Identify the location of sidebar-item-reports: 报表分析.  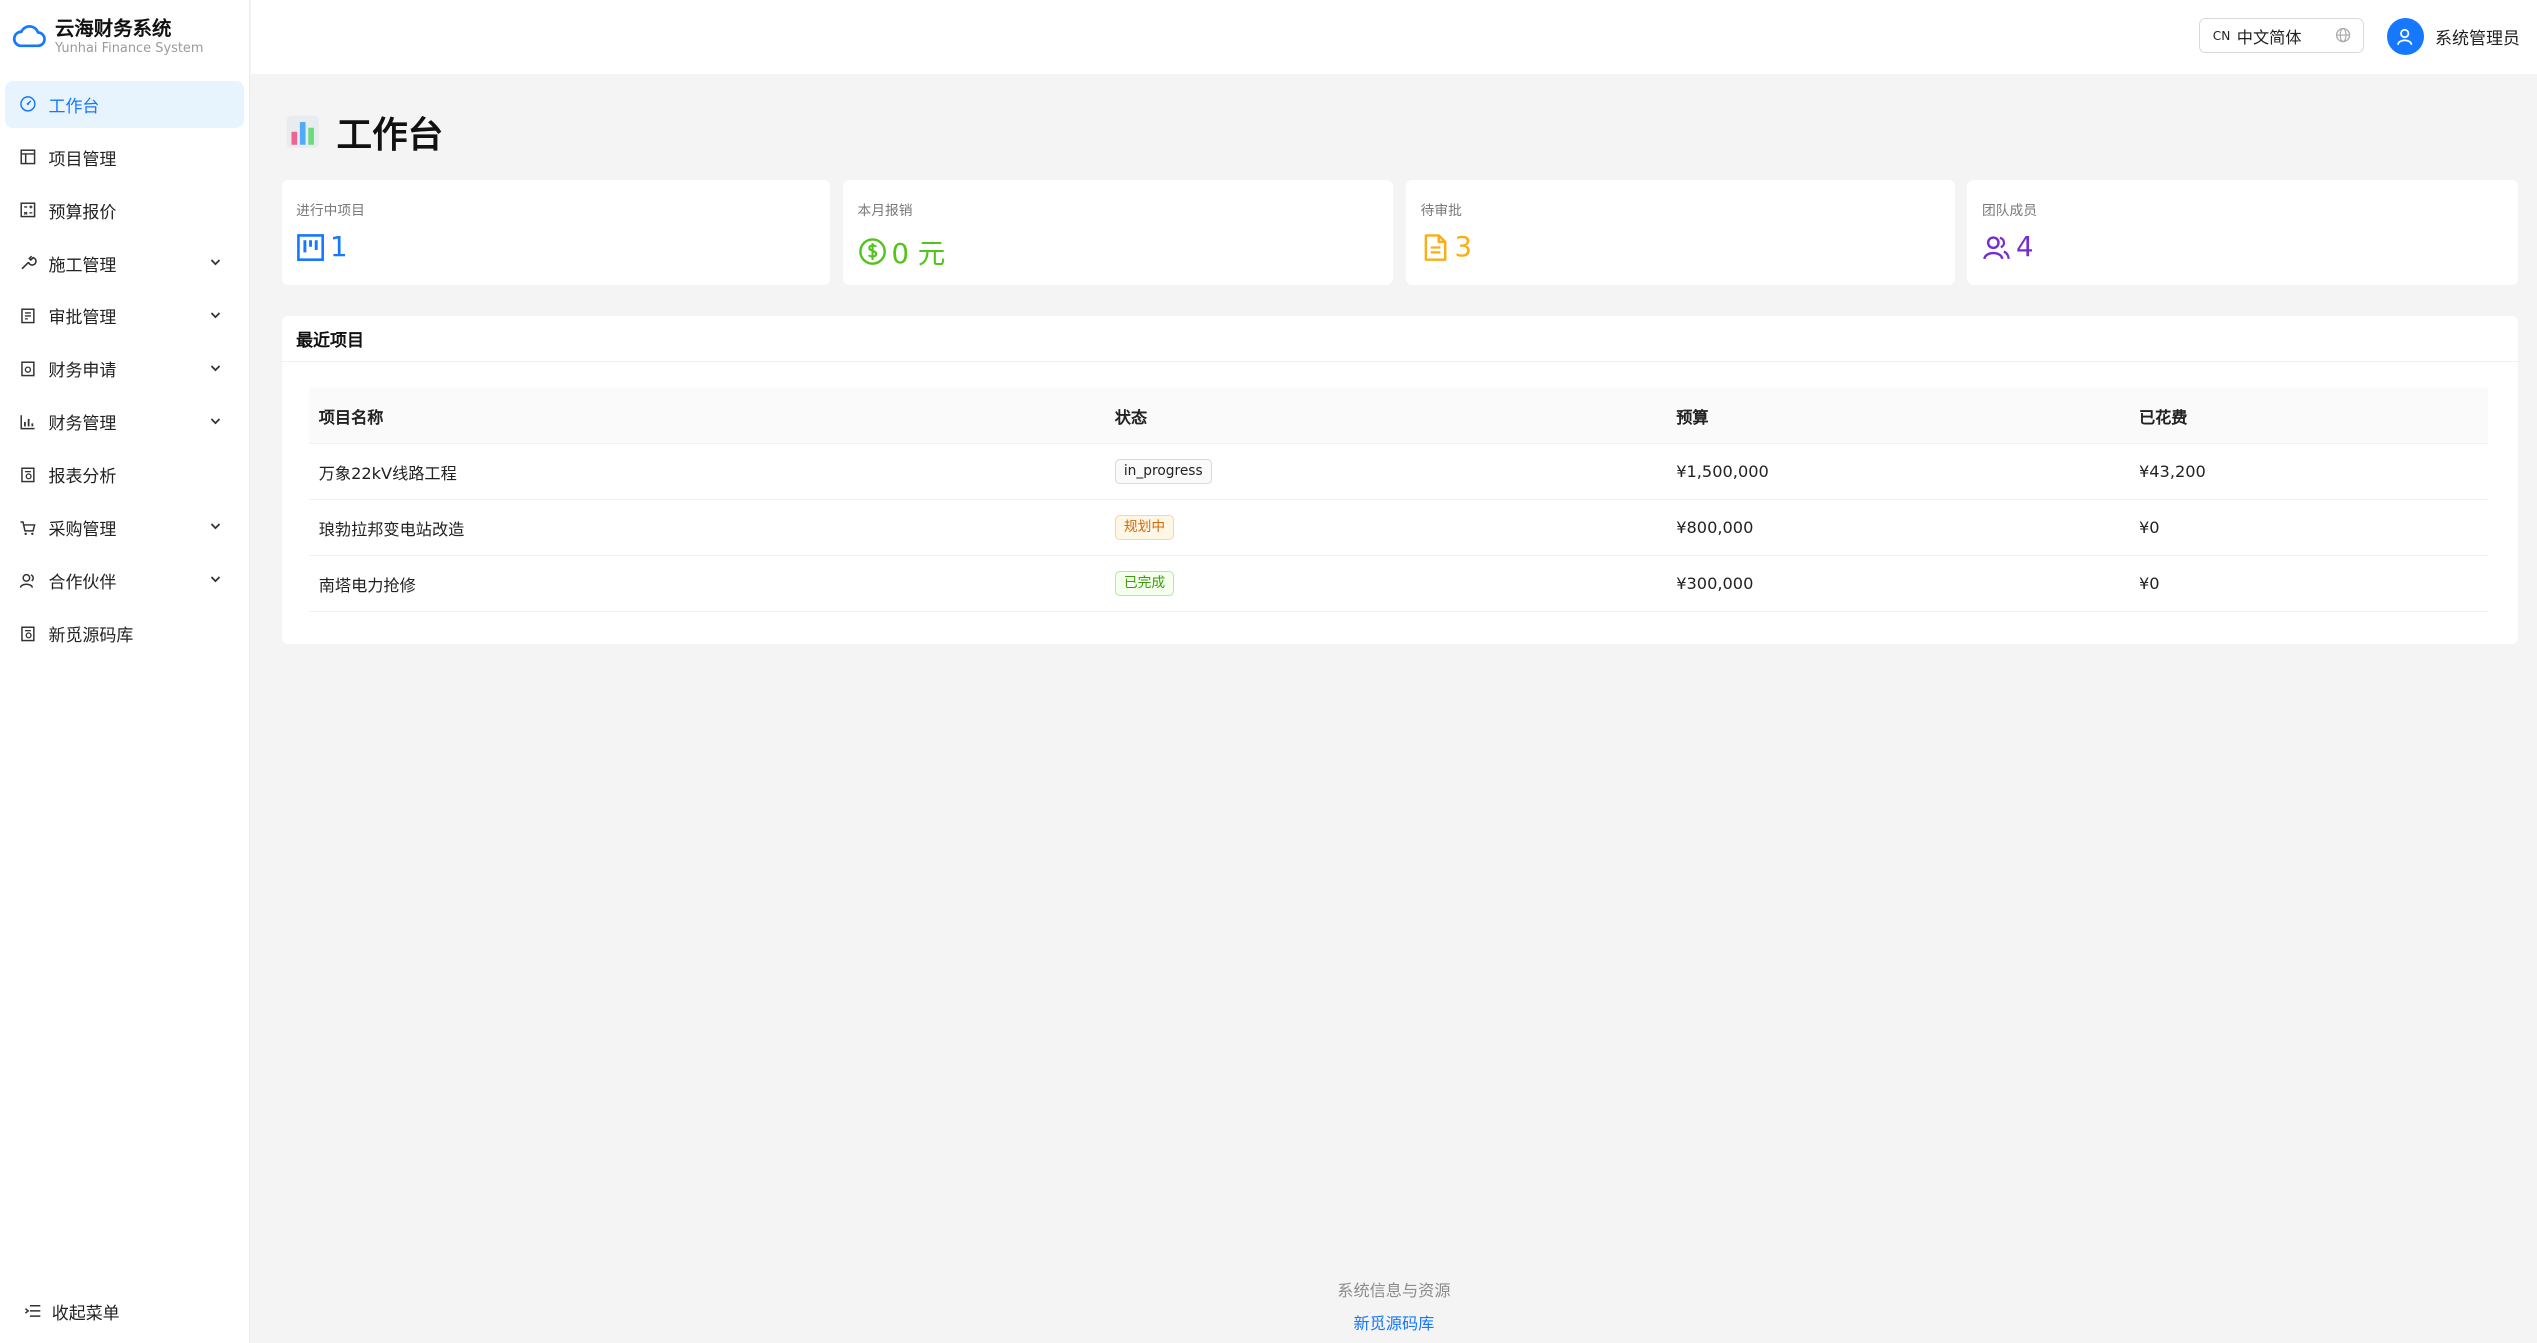
(124, 474).